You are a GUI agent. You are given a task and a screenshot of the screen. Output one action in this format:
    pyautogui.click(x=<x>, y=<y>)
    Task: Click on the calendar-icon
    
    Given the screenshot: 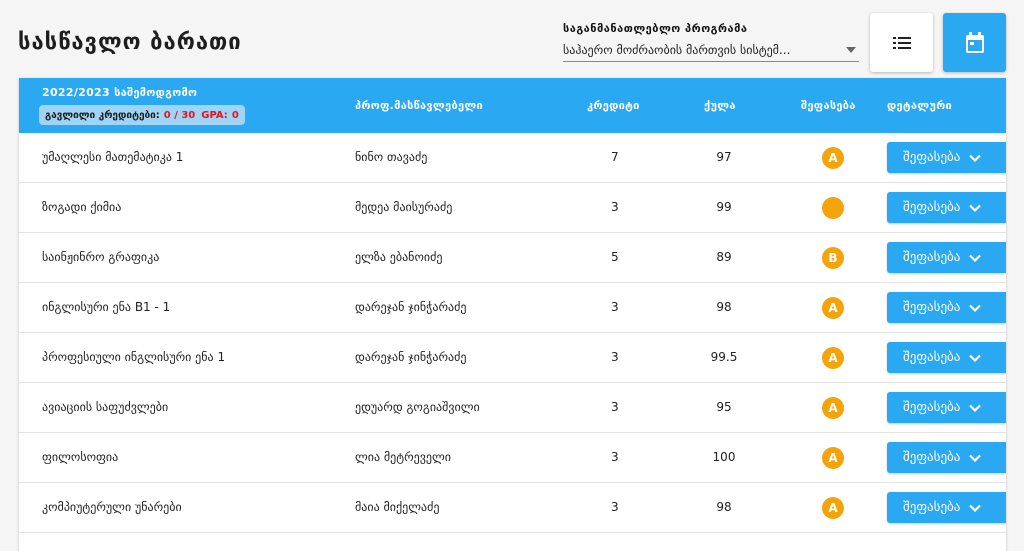 What is the action you would take?
    pyautogui.click(x=974, y=42)
    